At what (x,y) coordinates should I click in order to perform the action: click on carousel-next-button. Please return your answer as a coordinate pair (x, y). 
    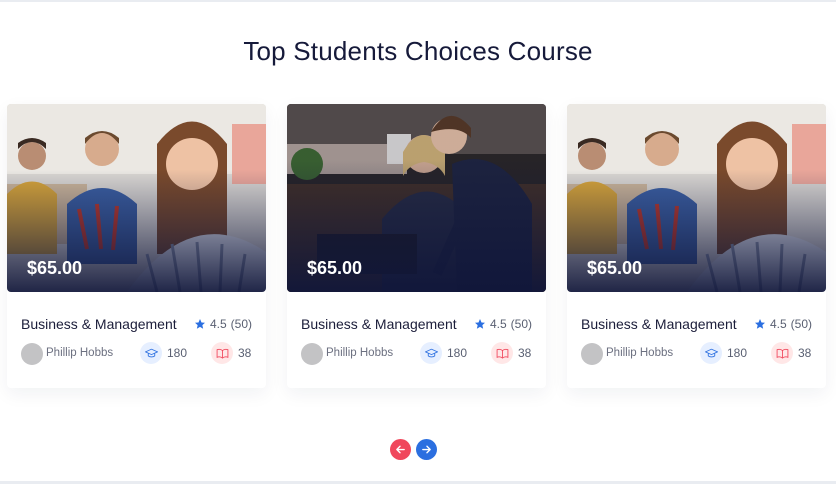
    Looking at the image, I should click on (426, 449).